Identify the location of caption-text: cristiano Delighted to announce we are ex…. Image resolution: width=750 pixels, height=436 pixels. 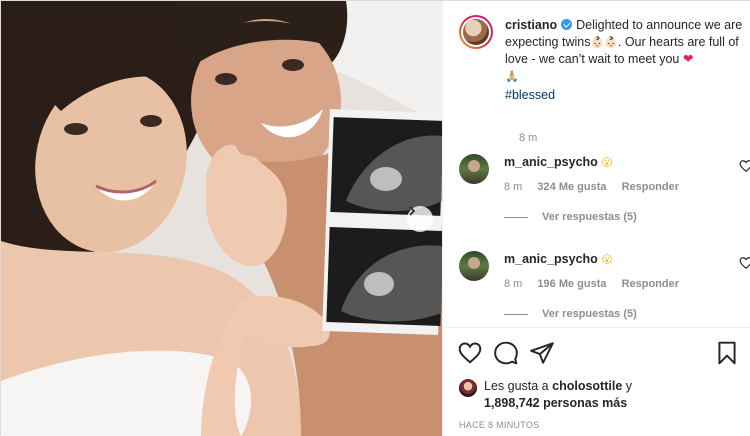
(626, 60).